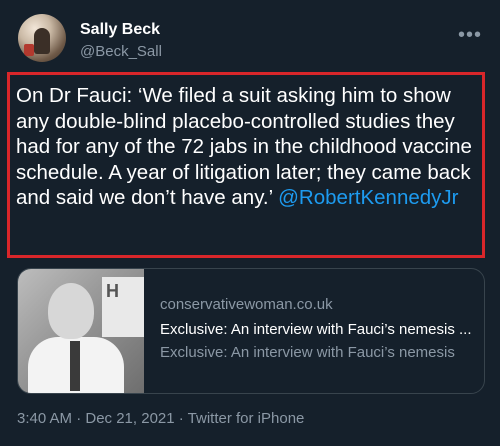 The image size is (500, 446). I want to click on more-horizontal-icon: •••, so click(470, 35).